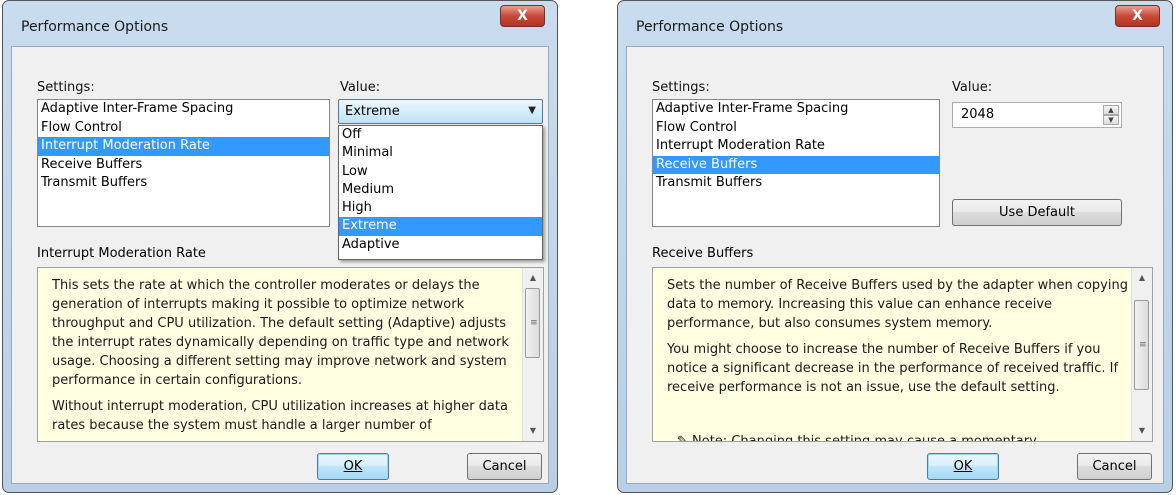 This screenshot has width=1176, height=495. What do you see at coordinates (440, 226) in the screenshot?
I see `dropdown-option-extreme: Extreme` at bounding box center [440, 226].